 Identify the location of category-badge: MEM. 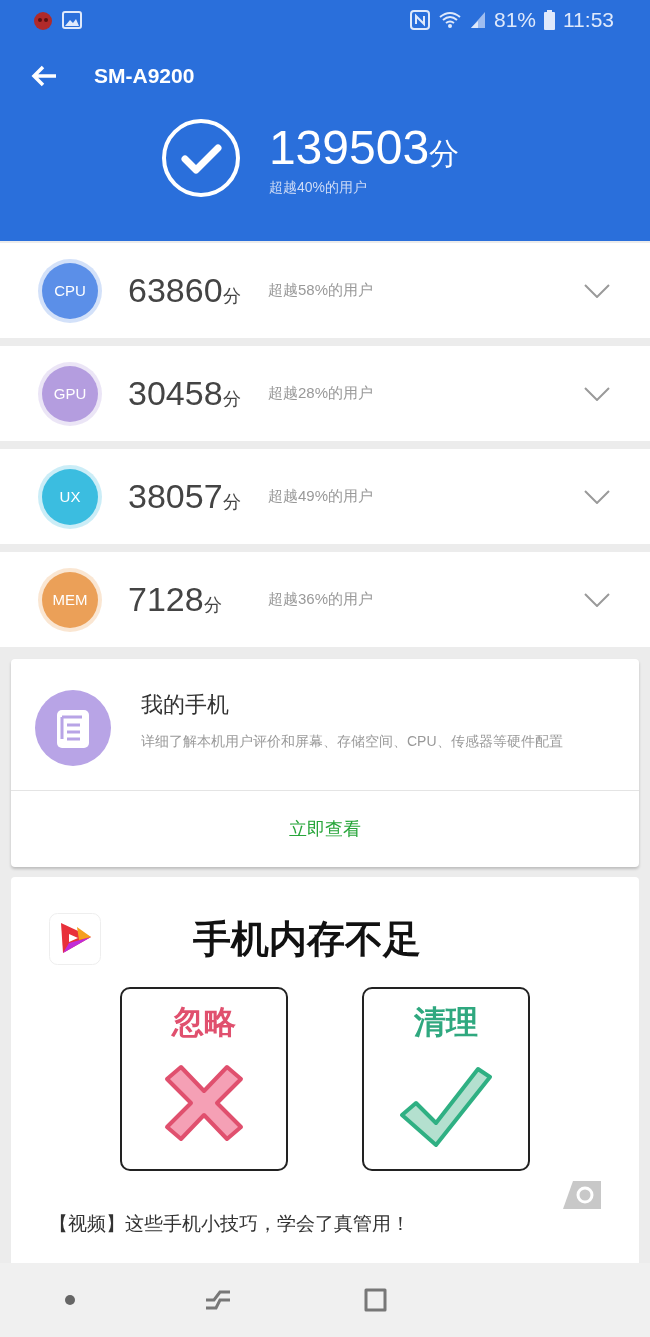
(70, 599).